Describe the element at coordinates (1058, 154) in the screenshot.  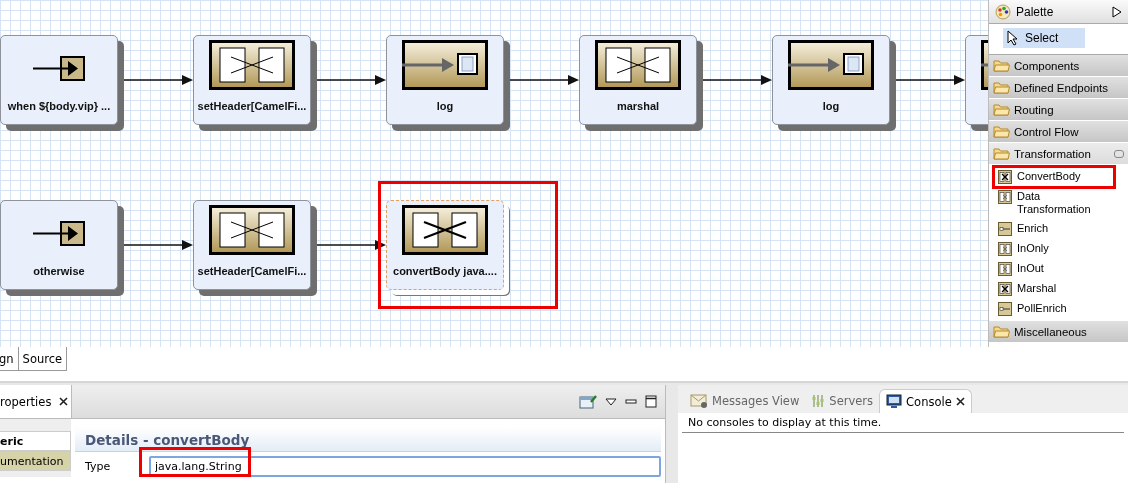
I see `palette-drawer: Transformation` at that location.